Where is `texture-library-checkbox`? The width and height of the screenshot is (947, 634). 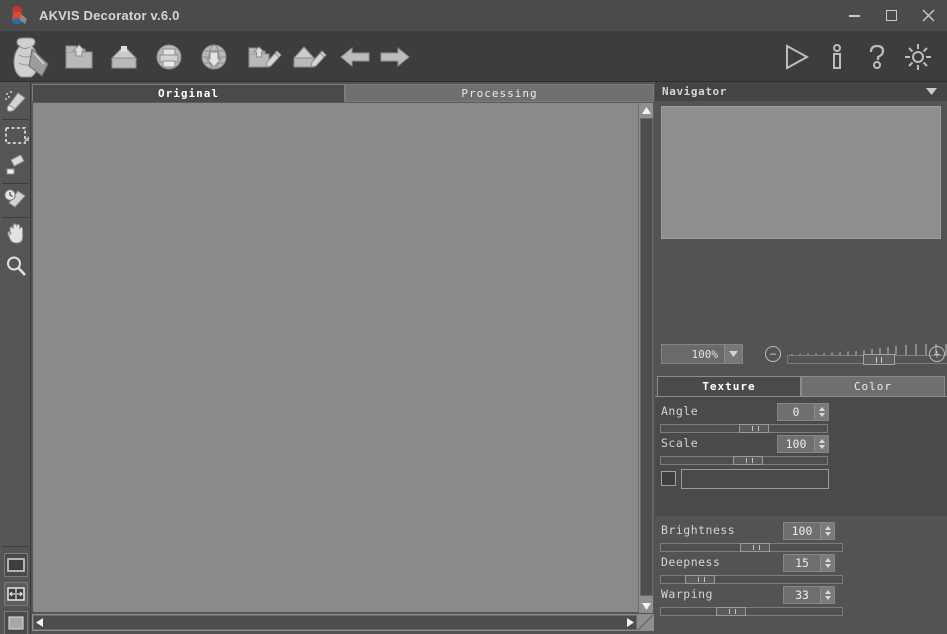
texture-library-checkbox is located at coordinates (668, 478).